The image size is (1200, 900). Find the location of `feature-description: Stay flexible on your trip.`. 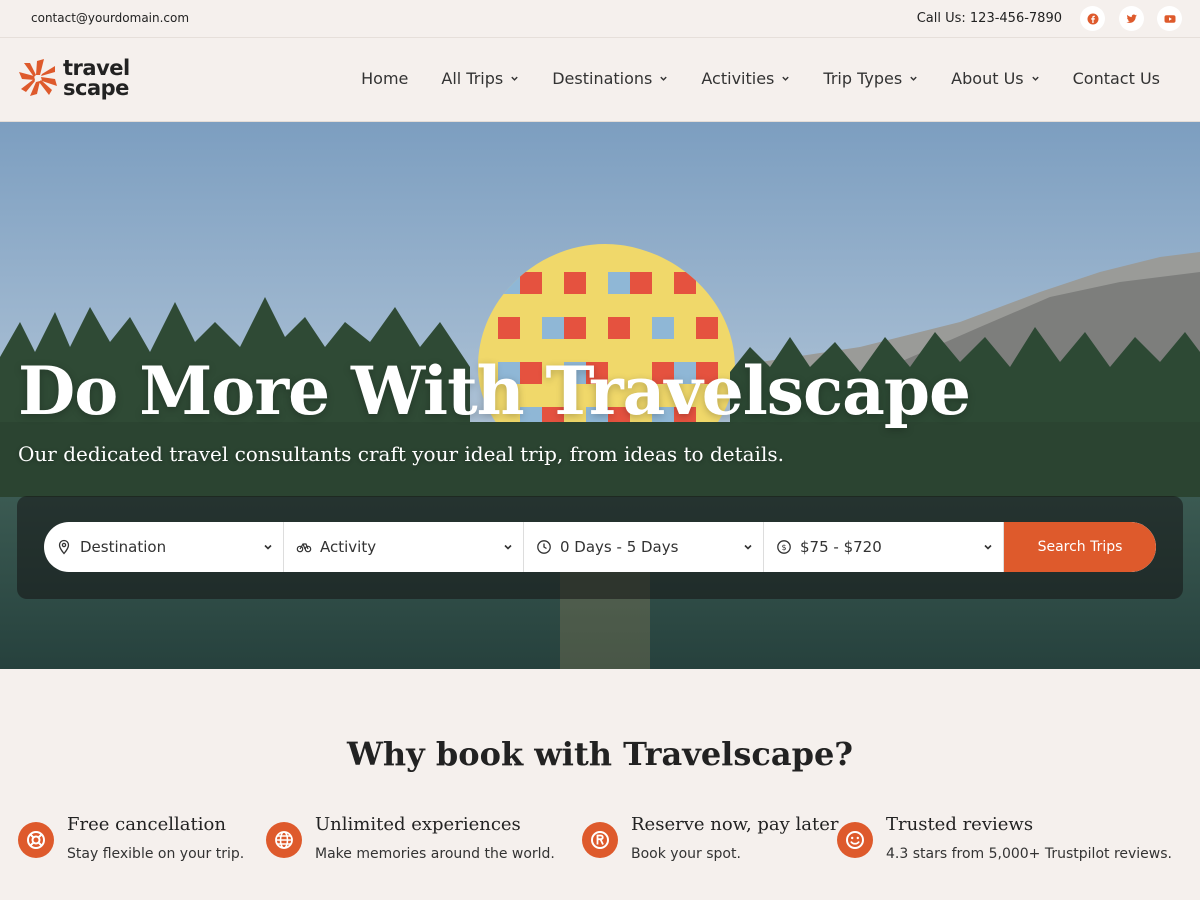

feature-description: Stay flexible on your trip. is located at coordinates (156, 854).